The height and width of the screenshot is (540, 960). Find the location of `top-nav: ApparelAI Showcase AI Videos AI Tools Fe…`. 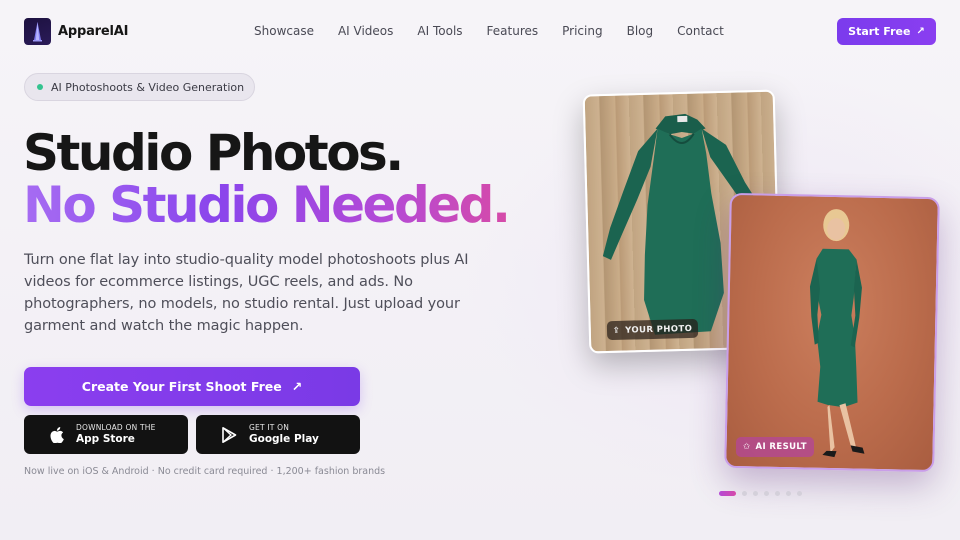

top-nav: ApparelAI Showcase AI Videos AI Tools Fe… is located at coordinates (480, 31).